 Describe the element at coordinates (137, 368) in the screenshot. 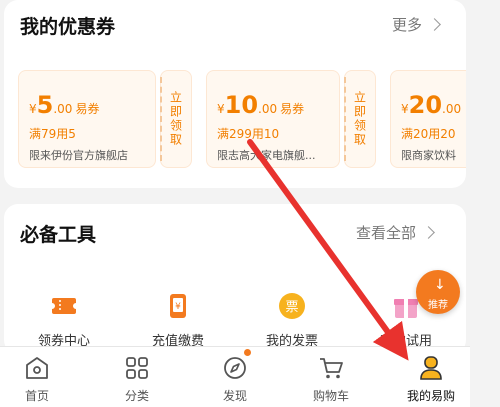

I see `category-icon` at that location.